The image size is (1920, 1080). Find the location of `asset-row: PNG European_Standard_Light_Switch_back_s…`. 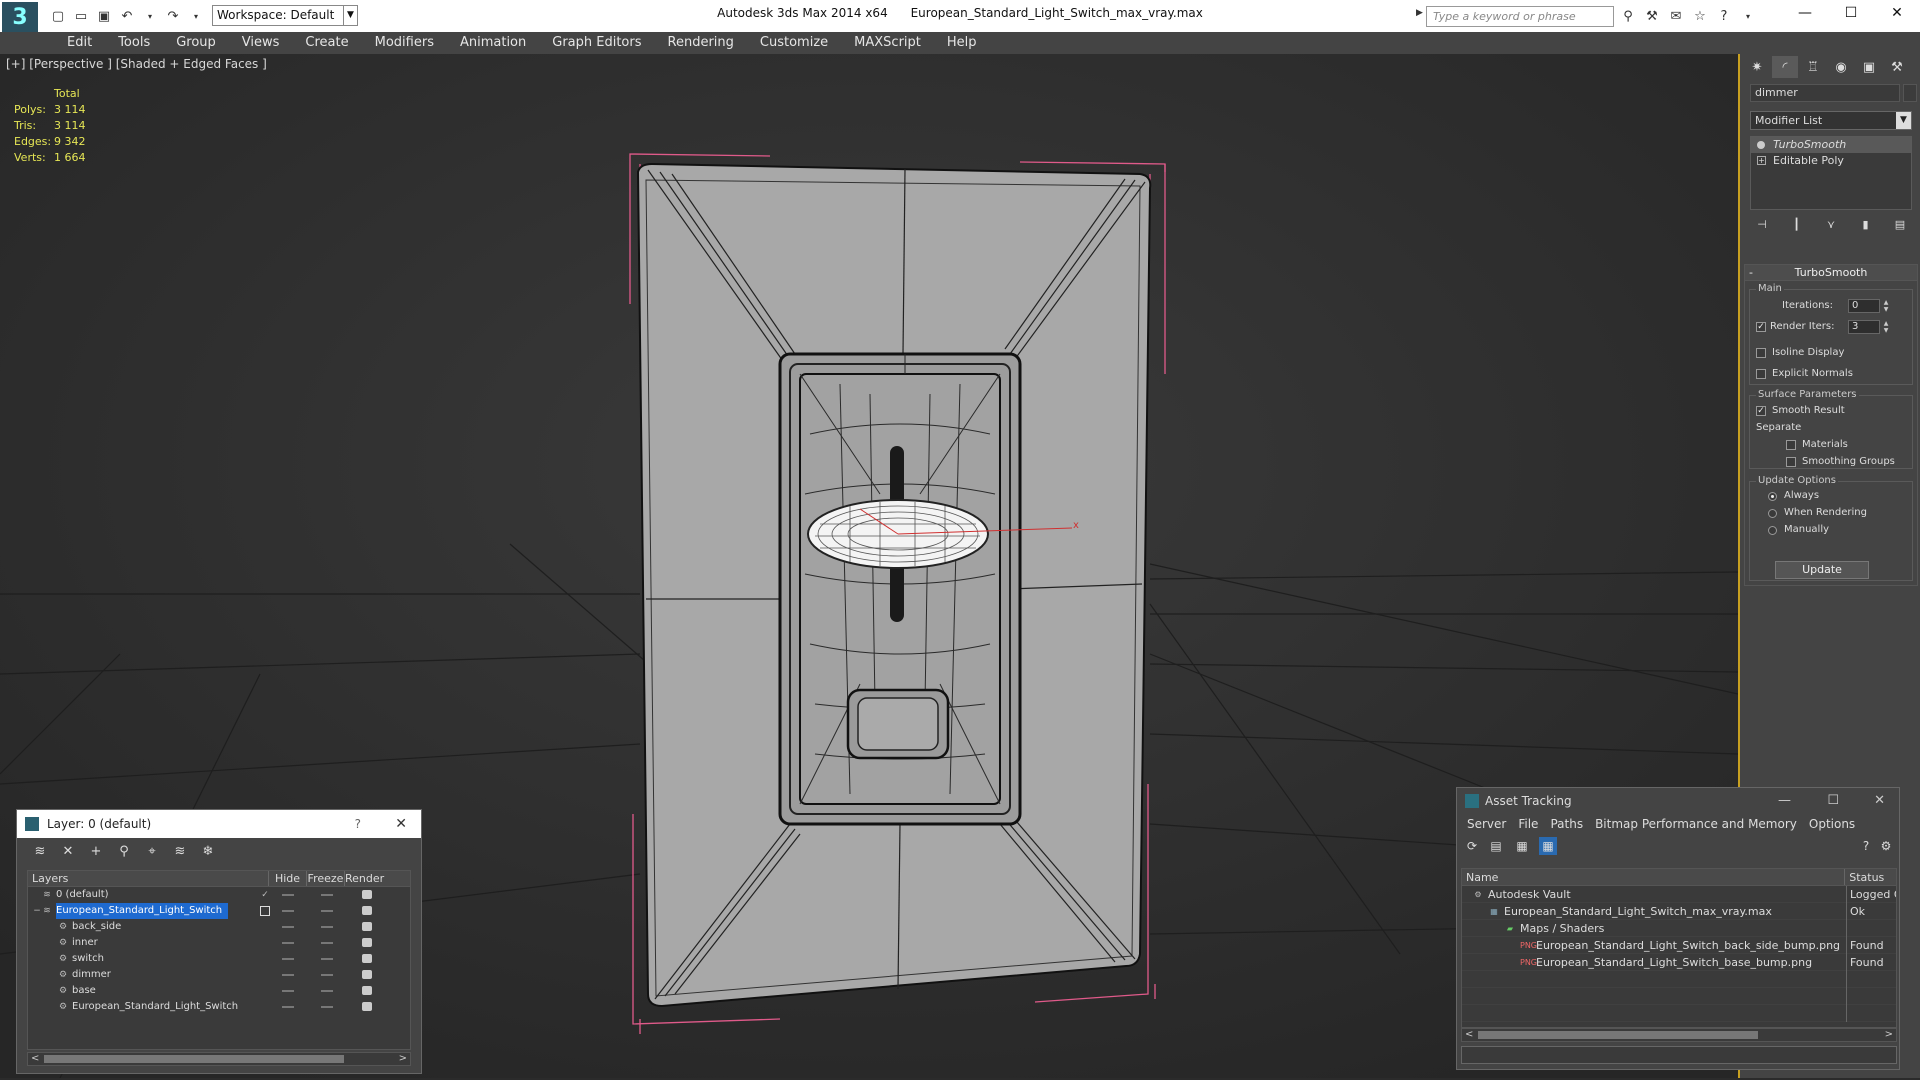

asset-row: PNG European_Standard_Light_Switch_back_s… is located at coordinates (1679, 945).